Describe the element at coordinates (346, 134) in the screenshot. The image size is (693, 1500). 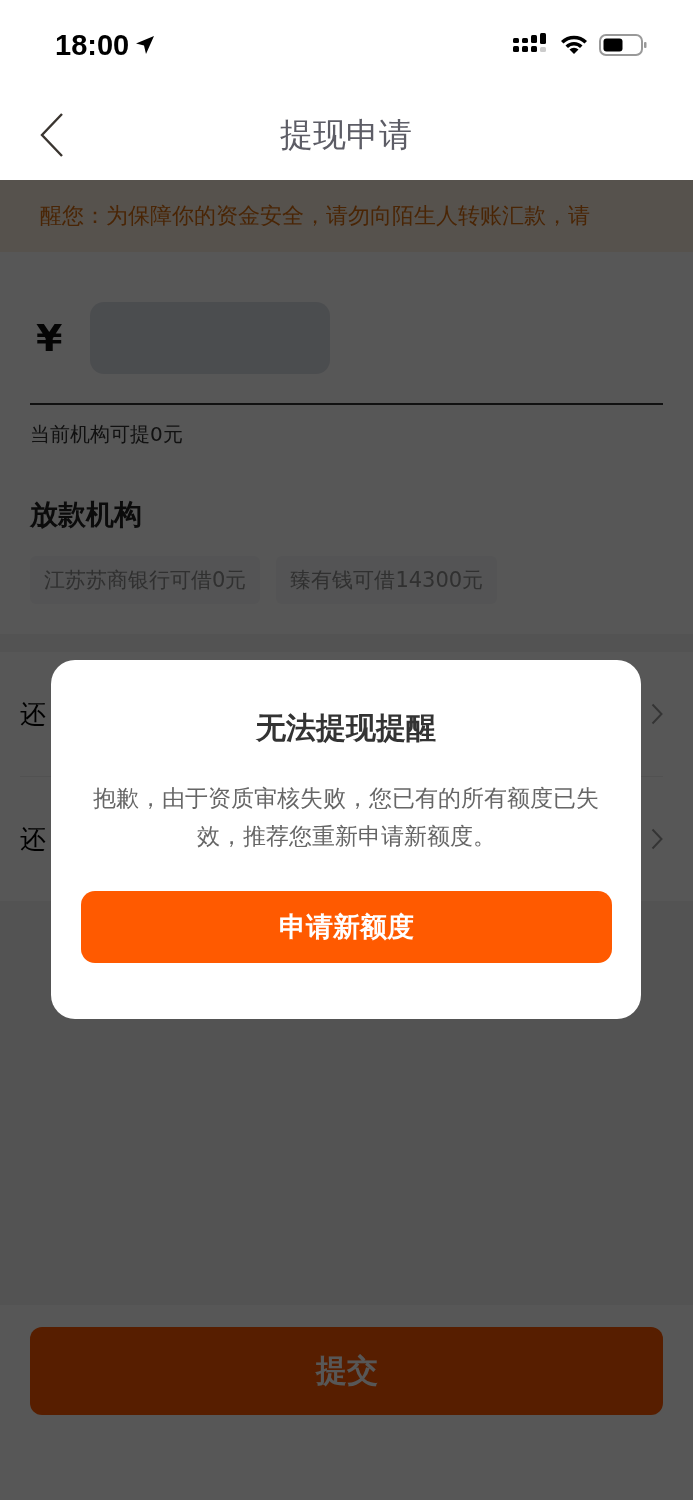
I see `page-title: 提现申请` at that location.